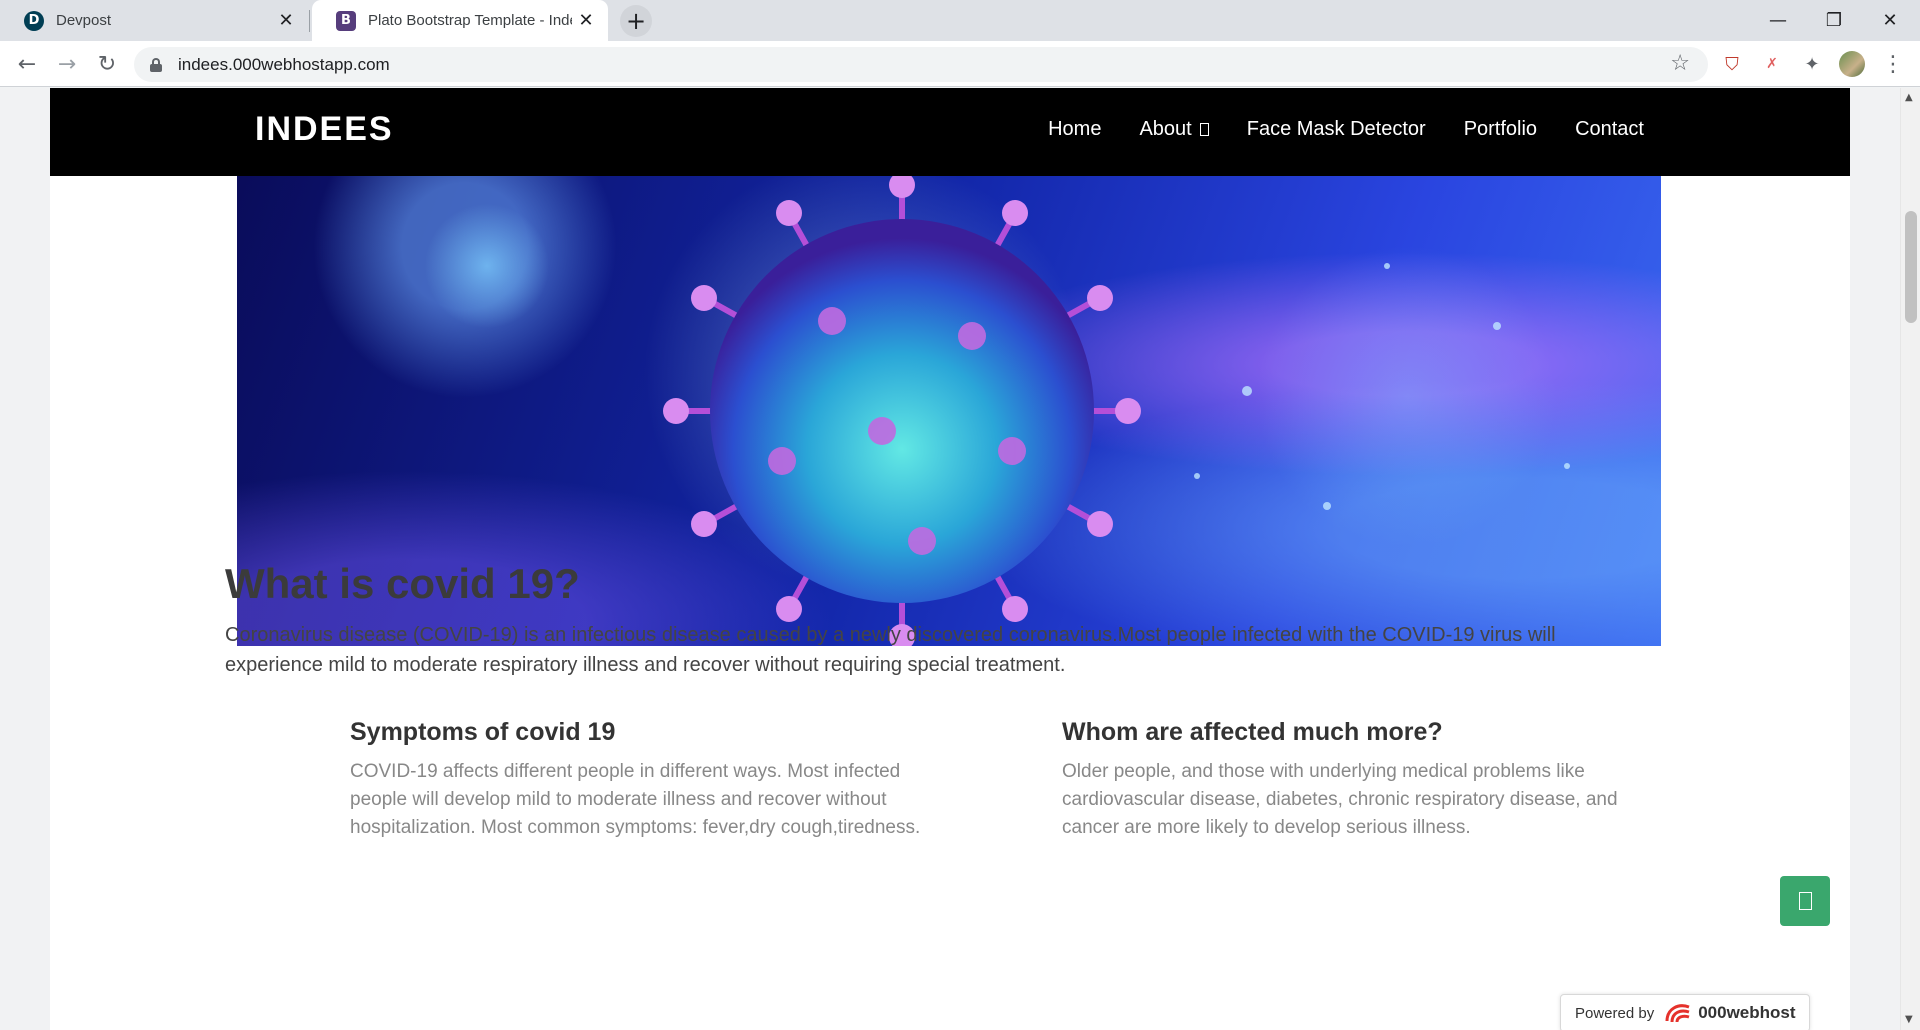  Describe the element at coordinates (1910, 559) in the screenshot. I see `page-scrollbar: ▲ ▼` at that location.